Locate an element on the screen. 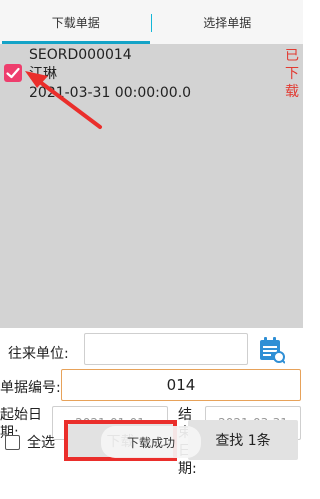 The width and height of the screenshot is (320, 499). check-icon is located at coordinates (13, 73).